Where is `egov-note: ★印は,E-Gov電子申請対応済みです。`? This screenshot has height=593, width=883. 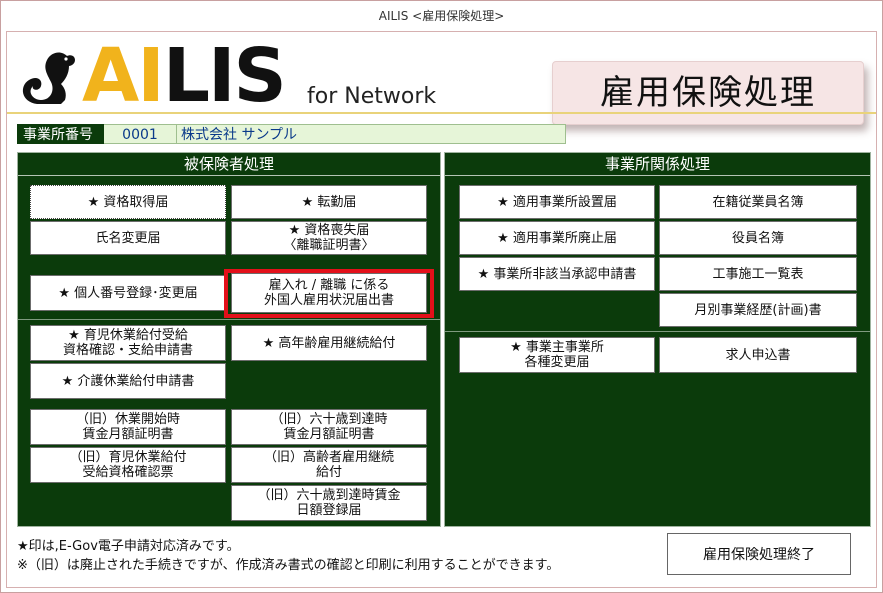
egov-note: ★印は,E-Gov電子申請対応済みです。 is located at coordinates (128, 546).